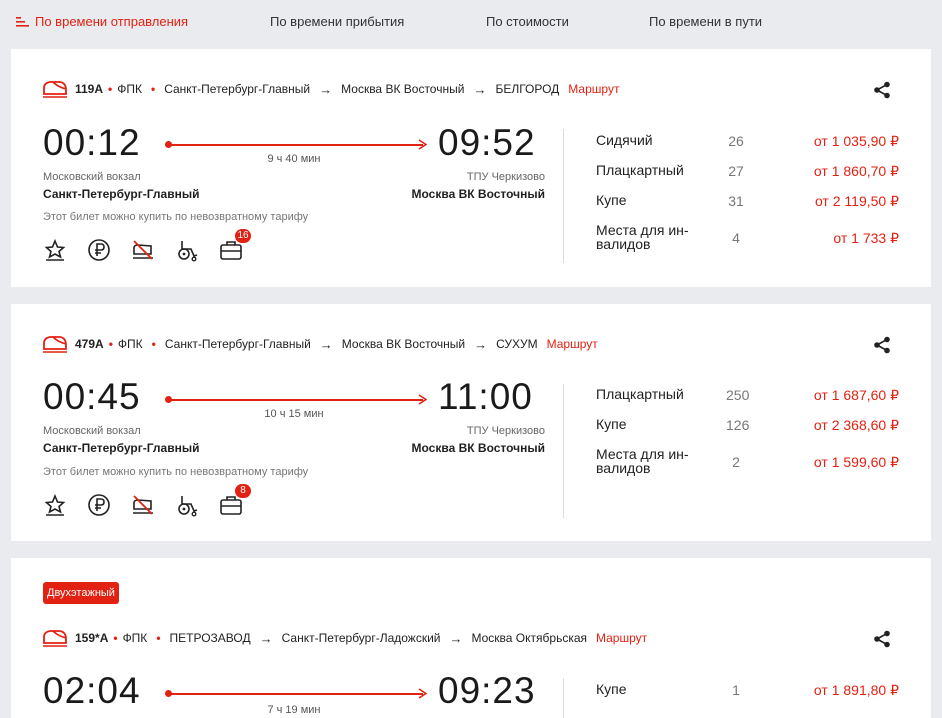 The width and height of the screenshot is (942, 718). I want to click on fare-seats: 27, so click(736, 171).